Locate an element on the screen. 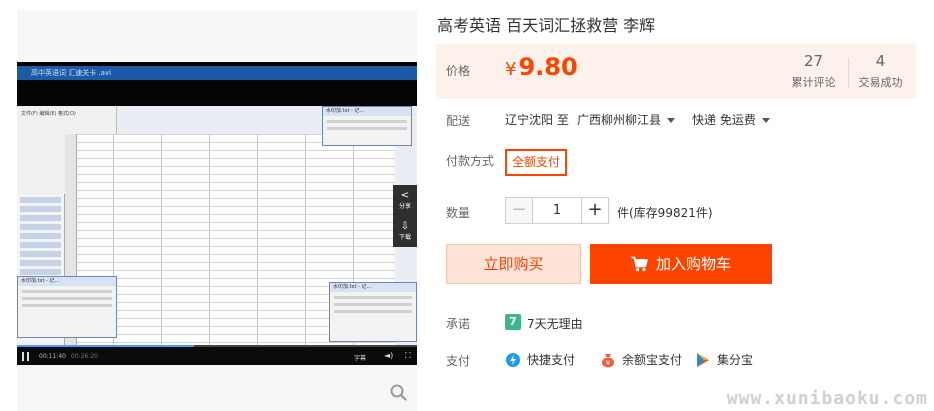 Image resolution: width=934 pixels, height=411 pixels. currency-symbol: ¥ is located at coordinates (511, 69).